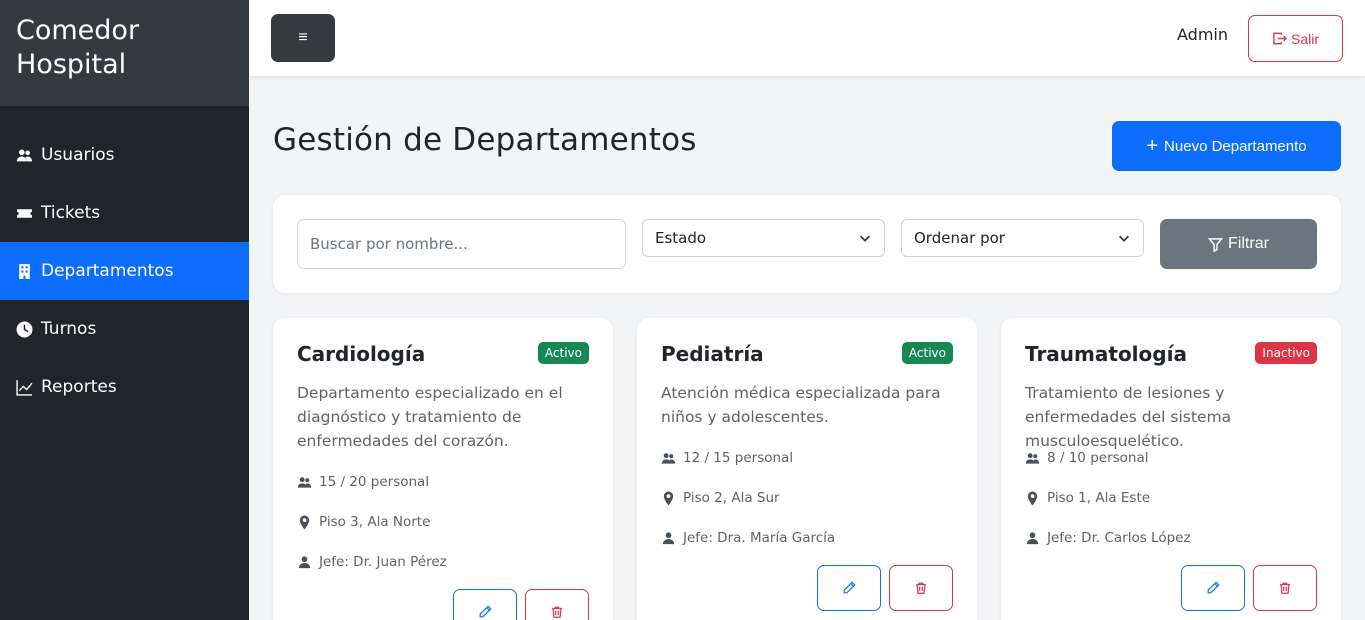  Describe the element at coordinates (461, 244) in the screenshot. I see `search-input` at that location.